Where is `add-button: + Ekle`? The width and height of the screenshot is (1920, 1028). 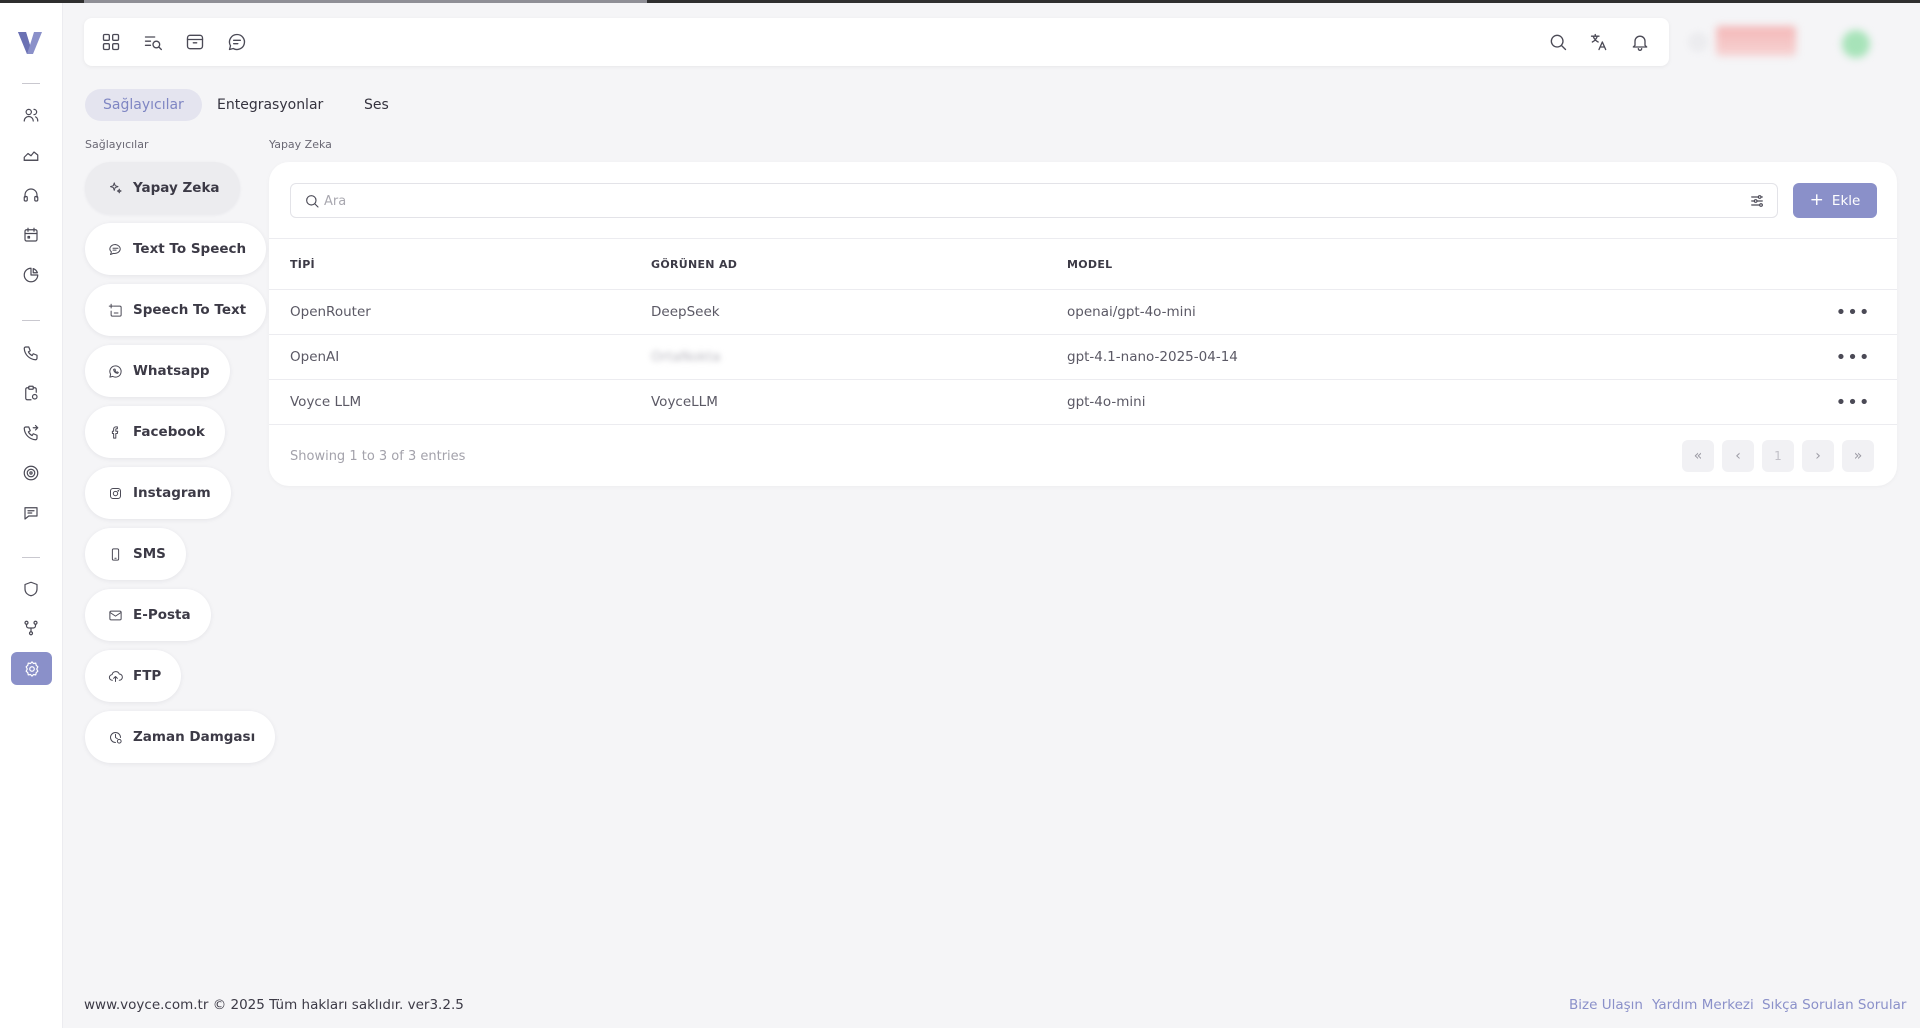 add-button: + Ekle is located at coordinates (1835, 200).